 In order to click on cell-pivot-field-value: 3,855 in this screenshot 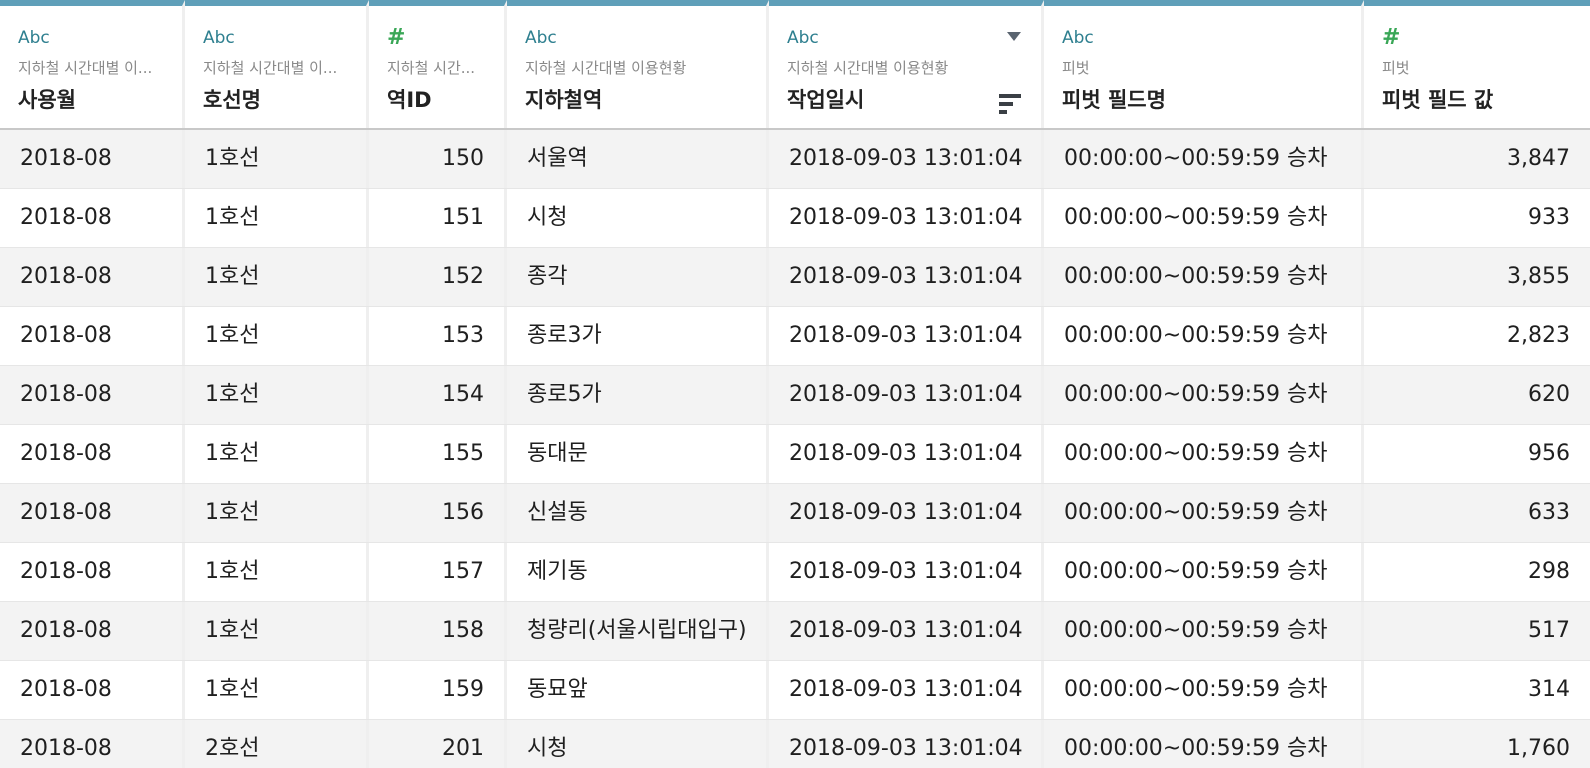, I will do `click(1477, 277)`.